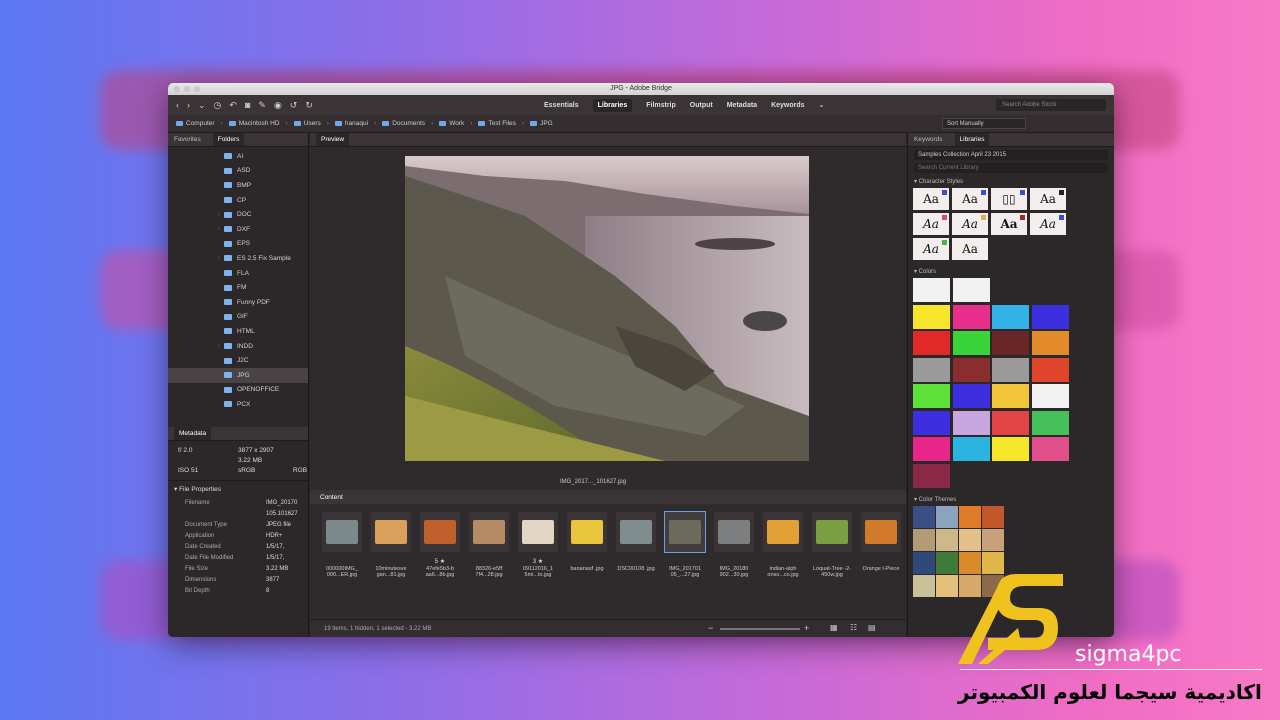  Describe the element at coordinates (734, 566) in the screenshot. I see `thumbnail-item: IMG_20180 902...30.jpg` at that location.